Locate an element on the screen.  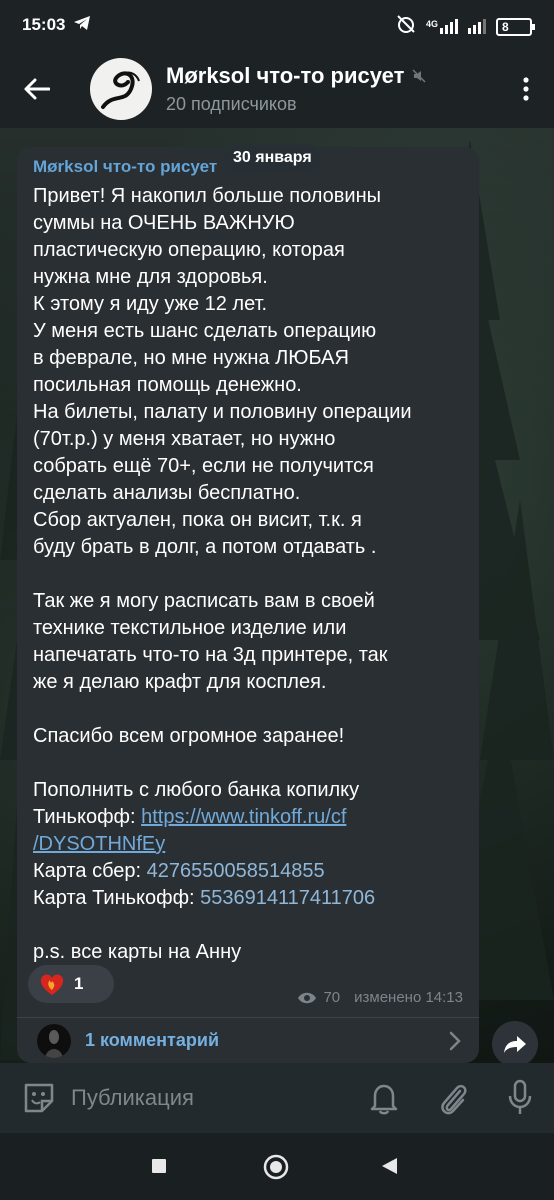
comments-button: 1 комментарий is located at coordinates (248, 1040).